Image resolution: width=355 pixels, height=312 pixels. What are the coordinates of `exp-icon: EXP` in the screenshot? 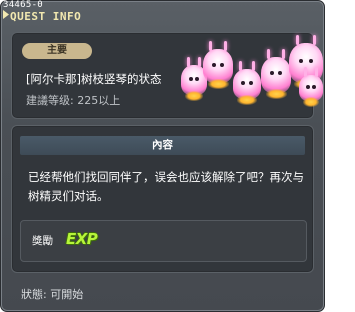 It's located at (82, 239).